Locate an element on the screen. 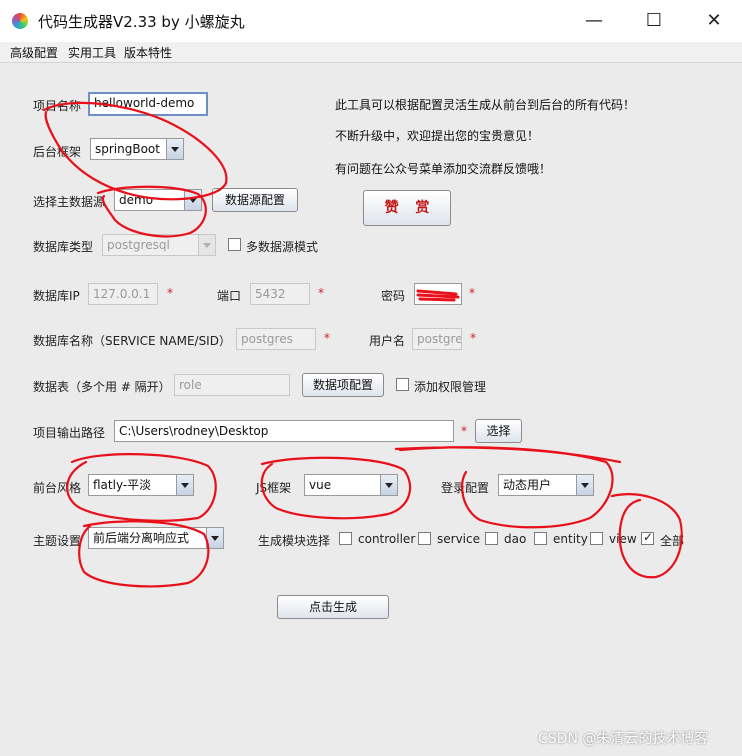 This screenshot has height=756, width=742. data-item-config-button: 数据项配置 is located at coordinates (343, 385).